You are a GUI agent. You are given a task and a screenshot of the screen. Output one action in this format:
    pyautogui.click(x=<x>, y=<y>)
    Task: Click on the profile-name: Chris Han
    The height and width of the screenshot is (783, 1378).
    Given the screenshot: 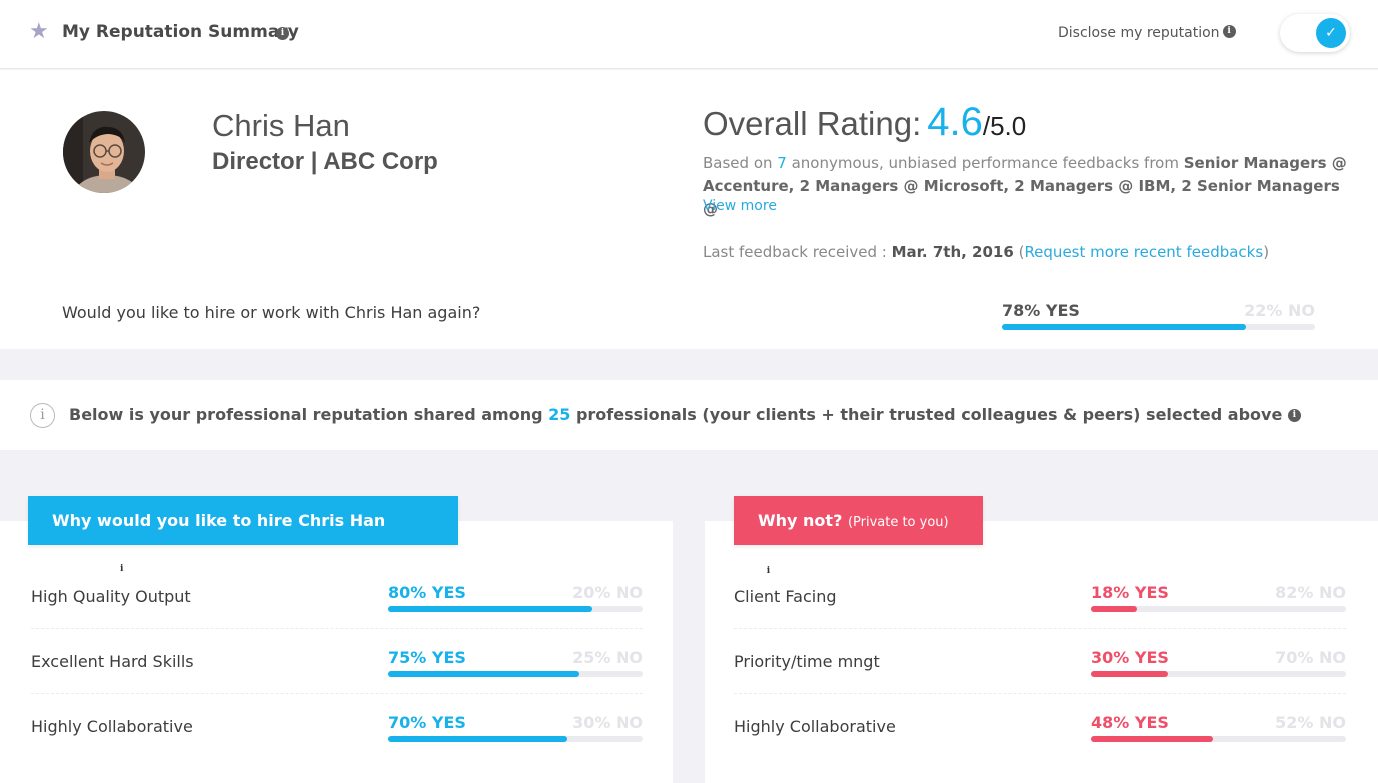 What is the action you would take?
    pyautogui.click(x=281, y=125)
    